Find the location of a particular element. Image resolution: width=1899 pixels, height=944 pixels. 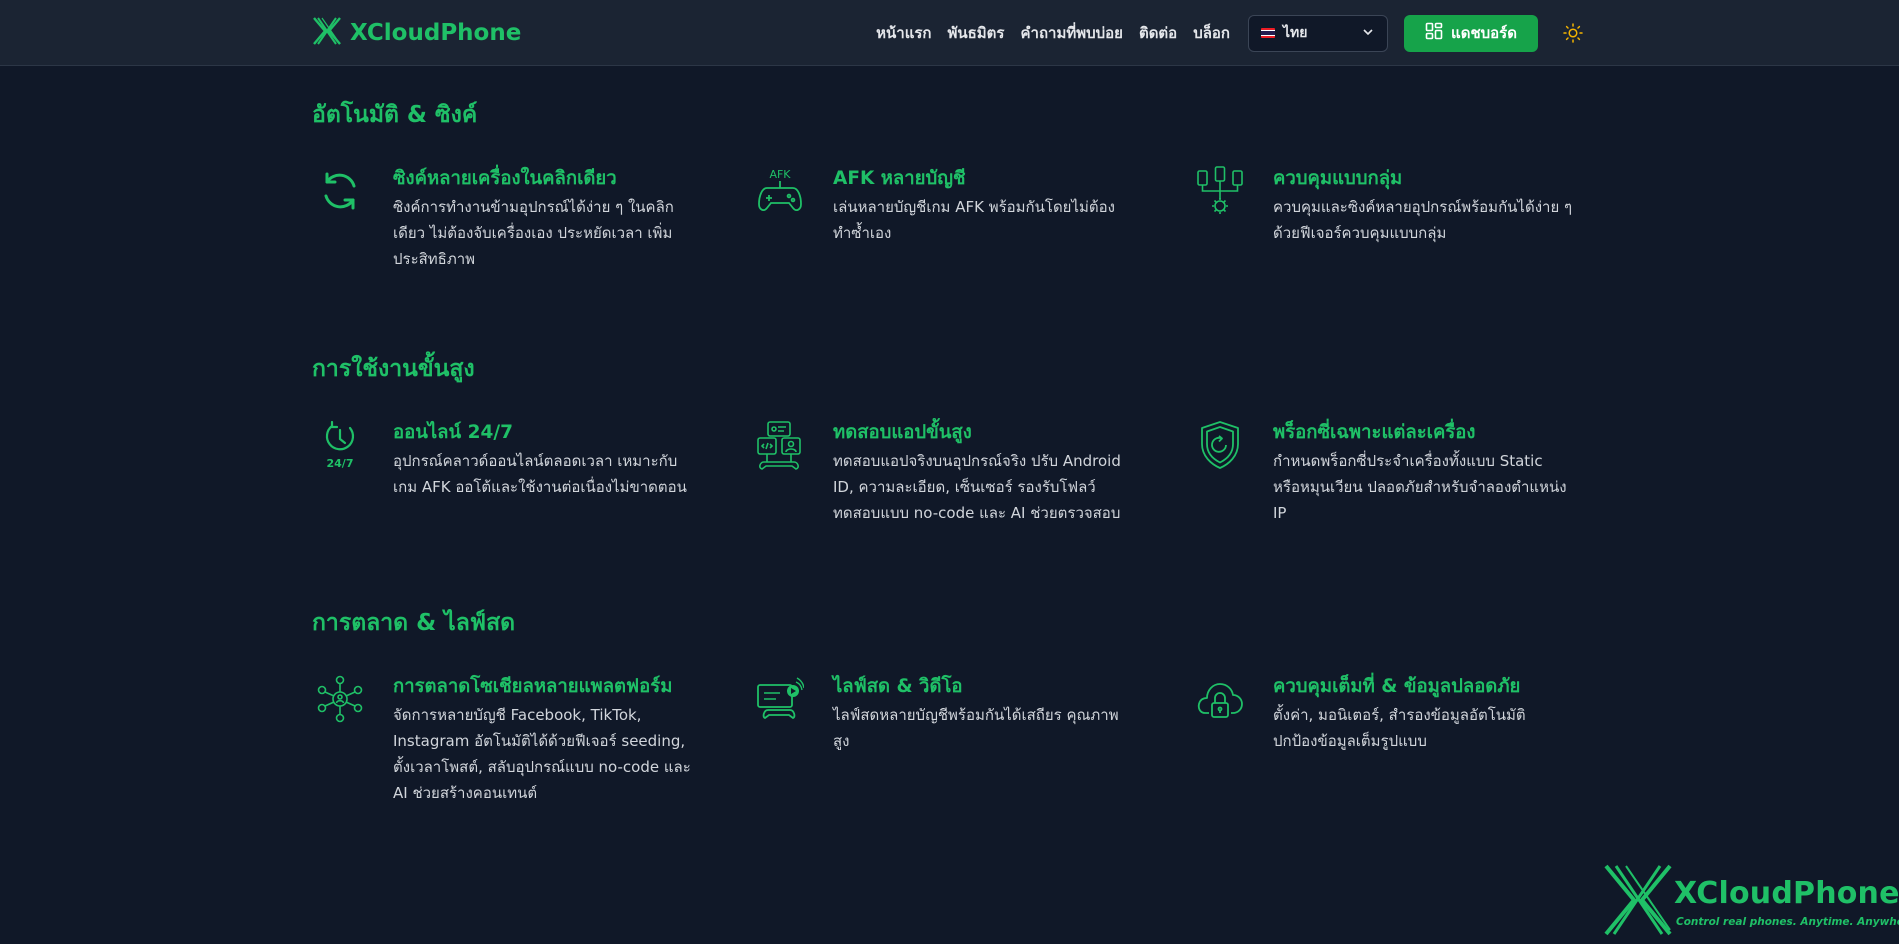

proxy-shield-icon is located at coordinates (1220, 445).